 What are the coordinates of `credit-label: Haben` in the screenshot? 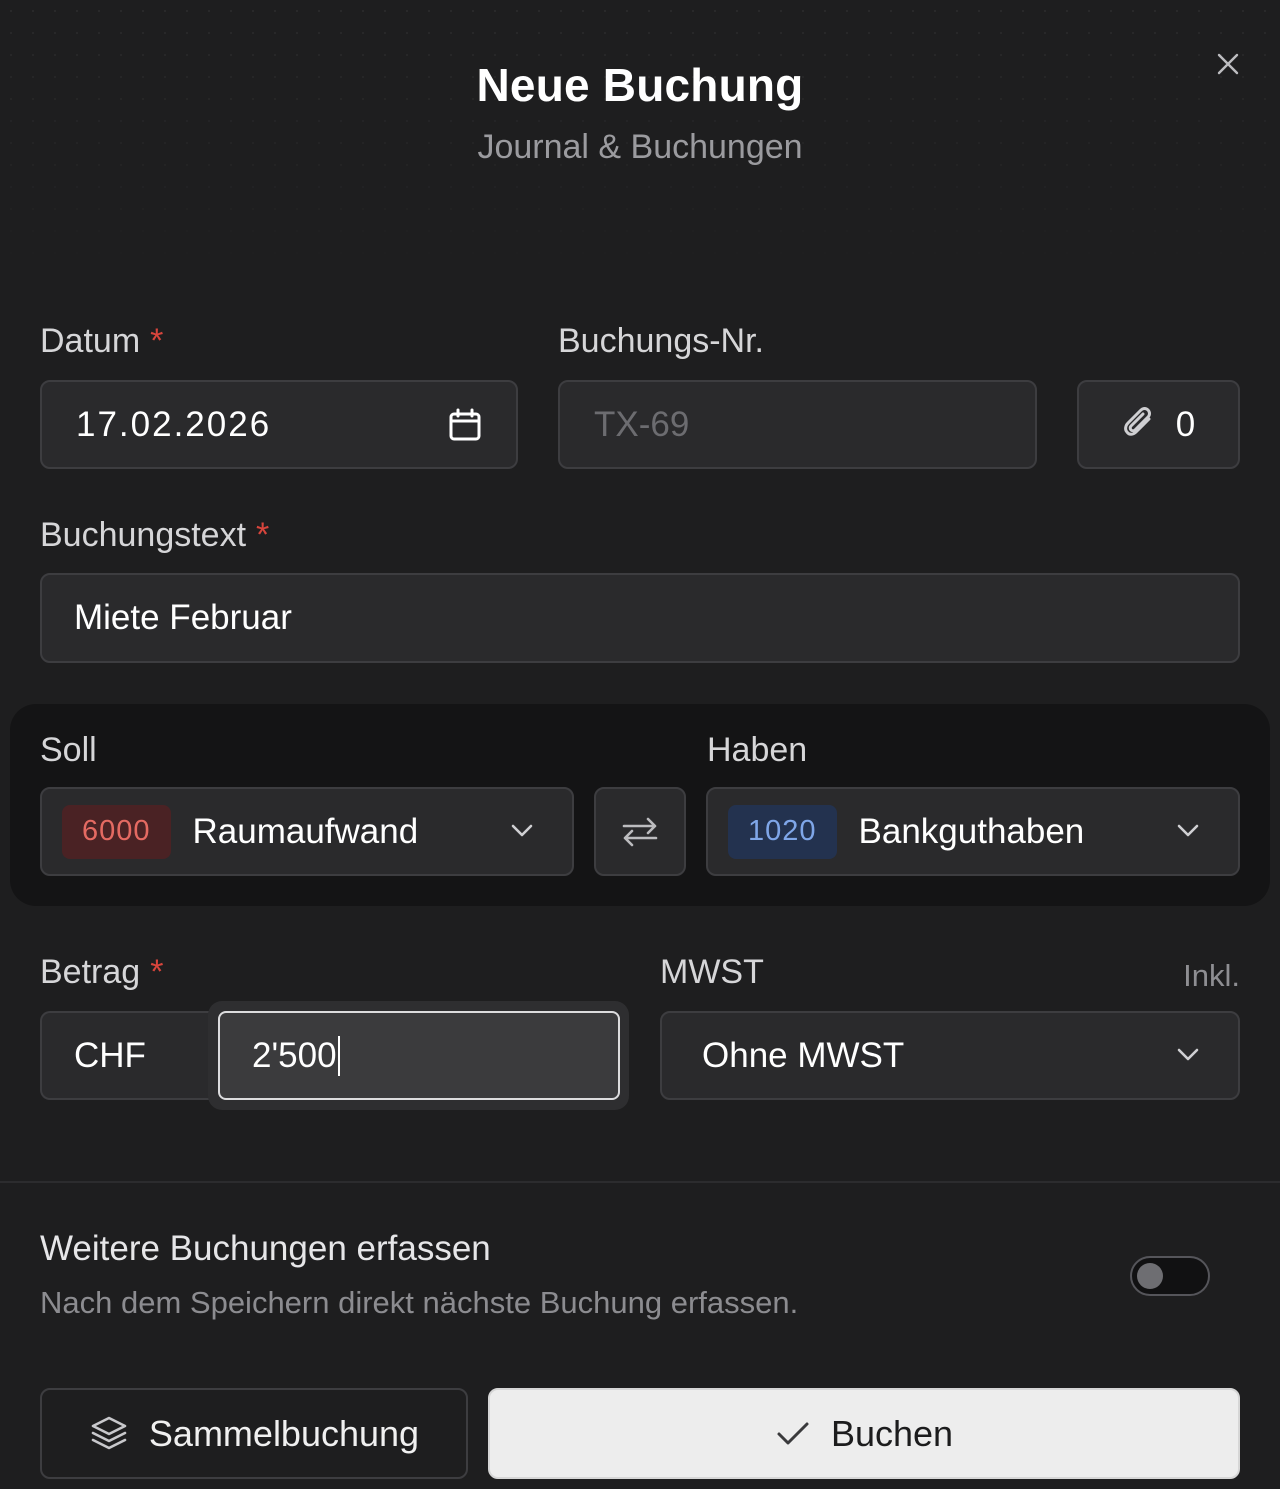 It's located at (757, 750).